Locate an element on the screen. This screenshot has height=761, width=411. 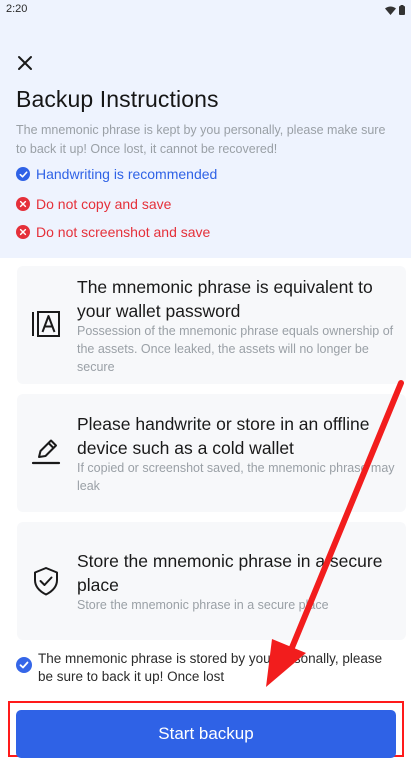
note-handwriting-recommended: Handwriting is recommended is located at coordinates (116, 174).